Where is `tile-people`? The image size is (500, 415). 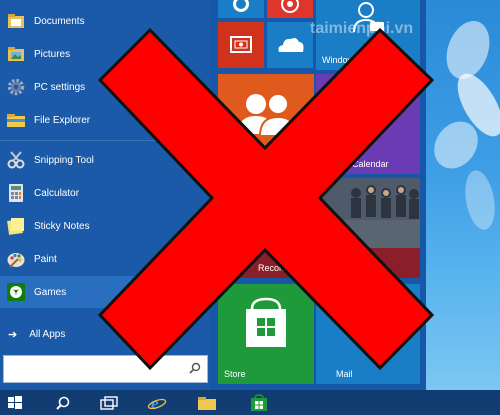 tile-people is located at coordinates (266, 124).